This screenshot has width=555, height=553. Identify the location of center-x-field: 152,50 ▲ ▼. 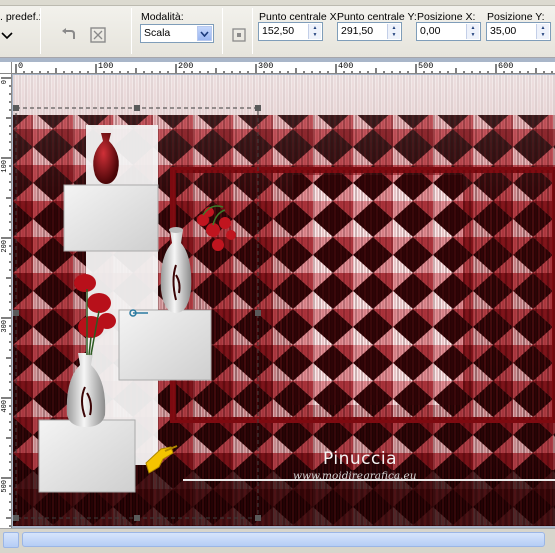
(290, 31).